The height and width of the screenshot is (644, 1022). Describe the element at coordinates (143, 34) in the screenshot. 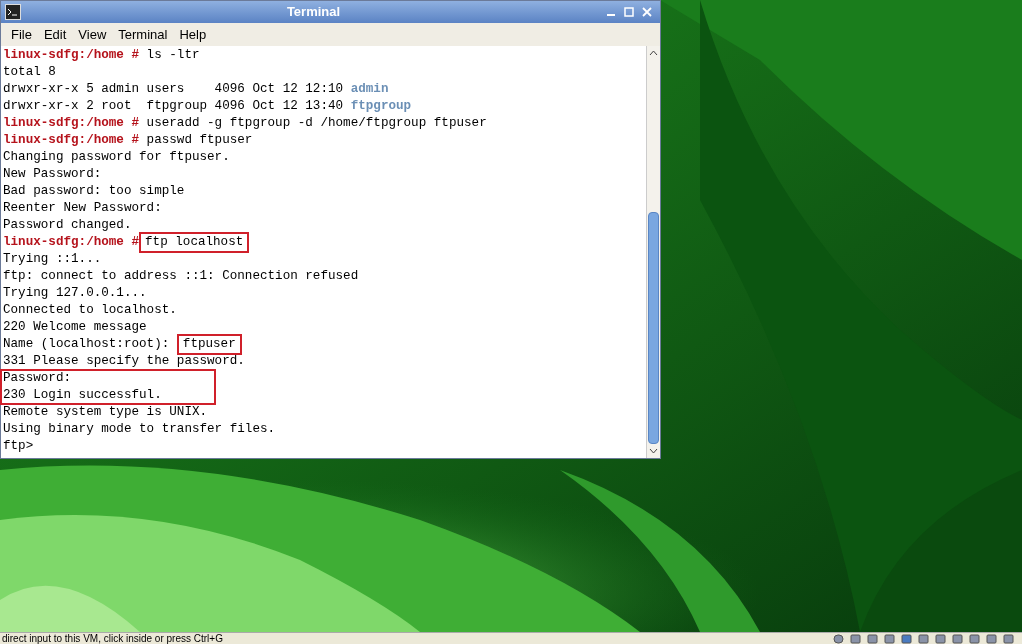

I see `menu-item: Terminal` at that location.